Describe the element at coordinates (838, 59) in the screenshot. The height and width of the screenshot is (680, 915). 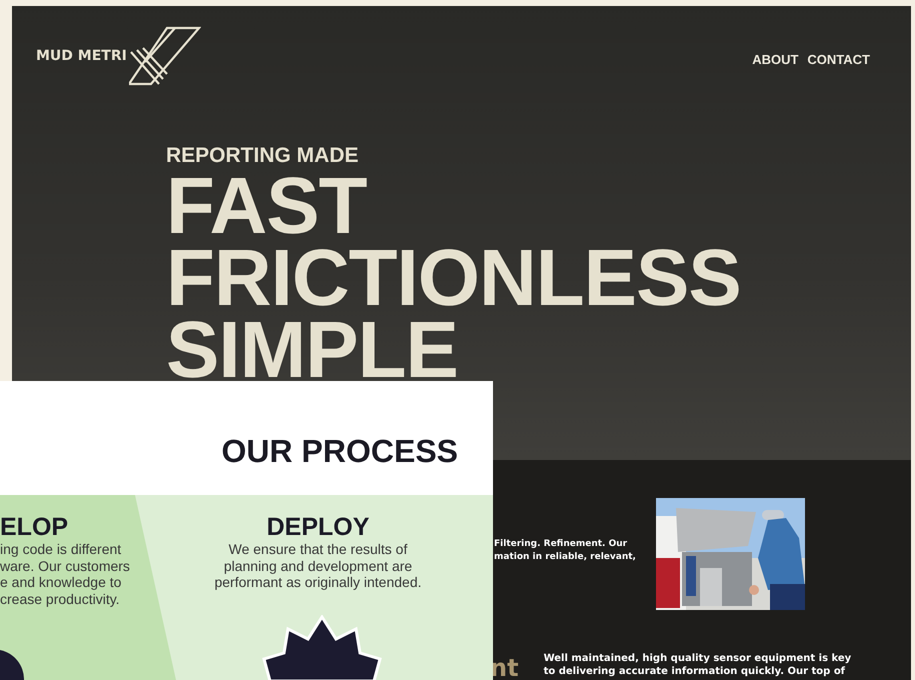
I see `nav-link: CONTACT` at that location.